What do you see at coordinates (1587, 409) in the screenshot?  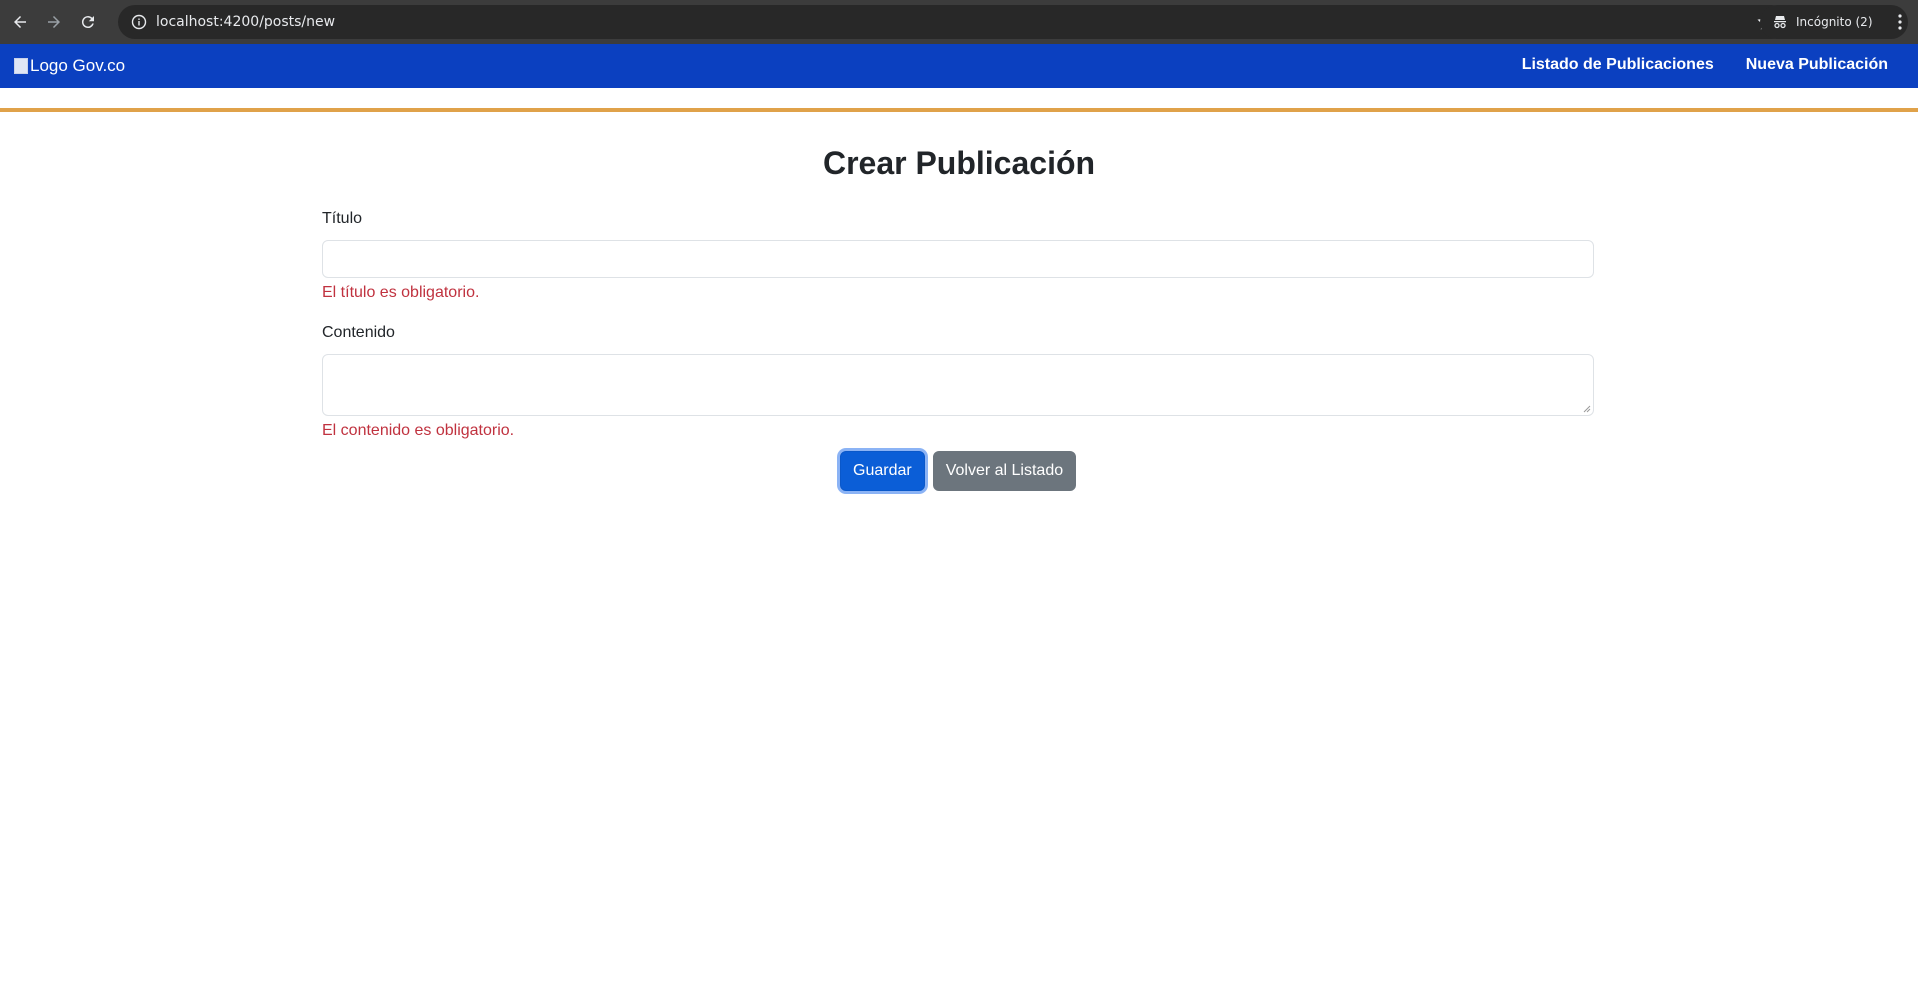 I see `resize-grip-icon` at bounding box center [1587, 409].